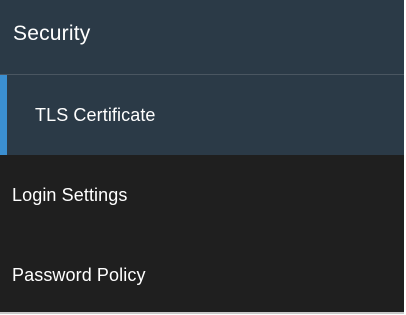 The width and height of the screenshot is (406, 315). I want to click on sidebar-item-label: TLS Certificate, so click(95, 114).